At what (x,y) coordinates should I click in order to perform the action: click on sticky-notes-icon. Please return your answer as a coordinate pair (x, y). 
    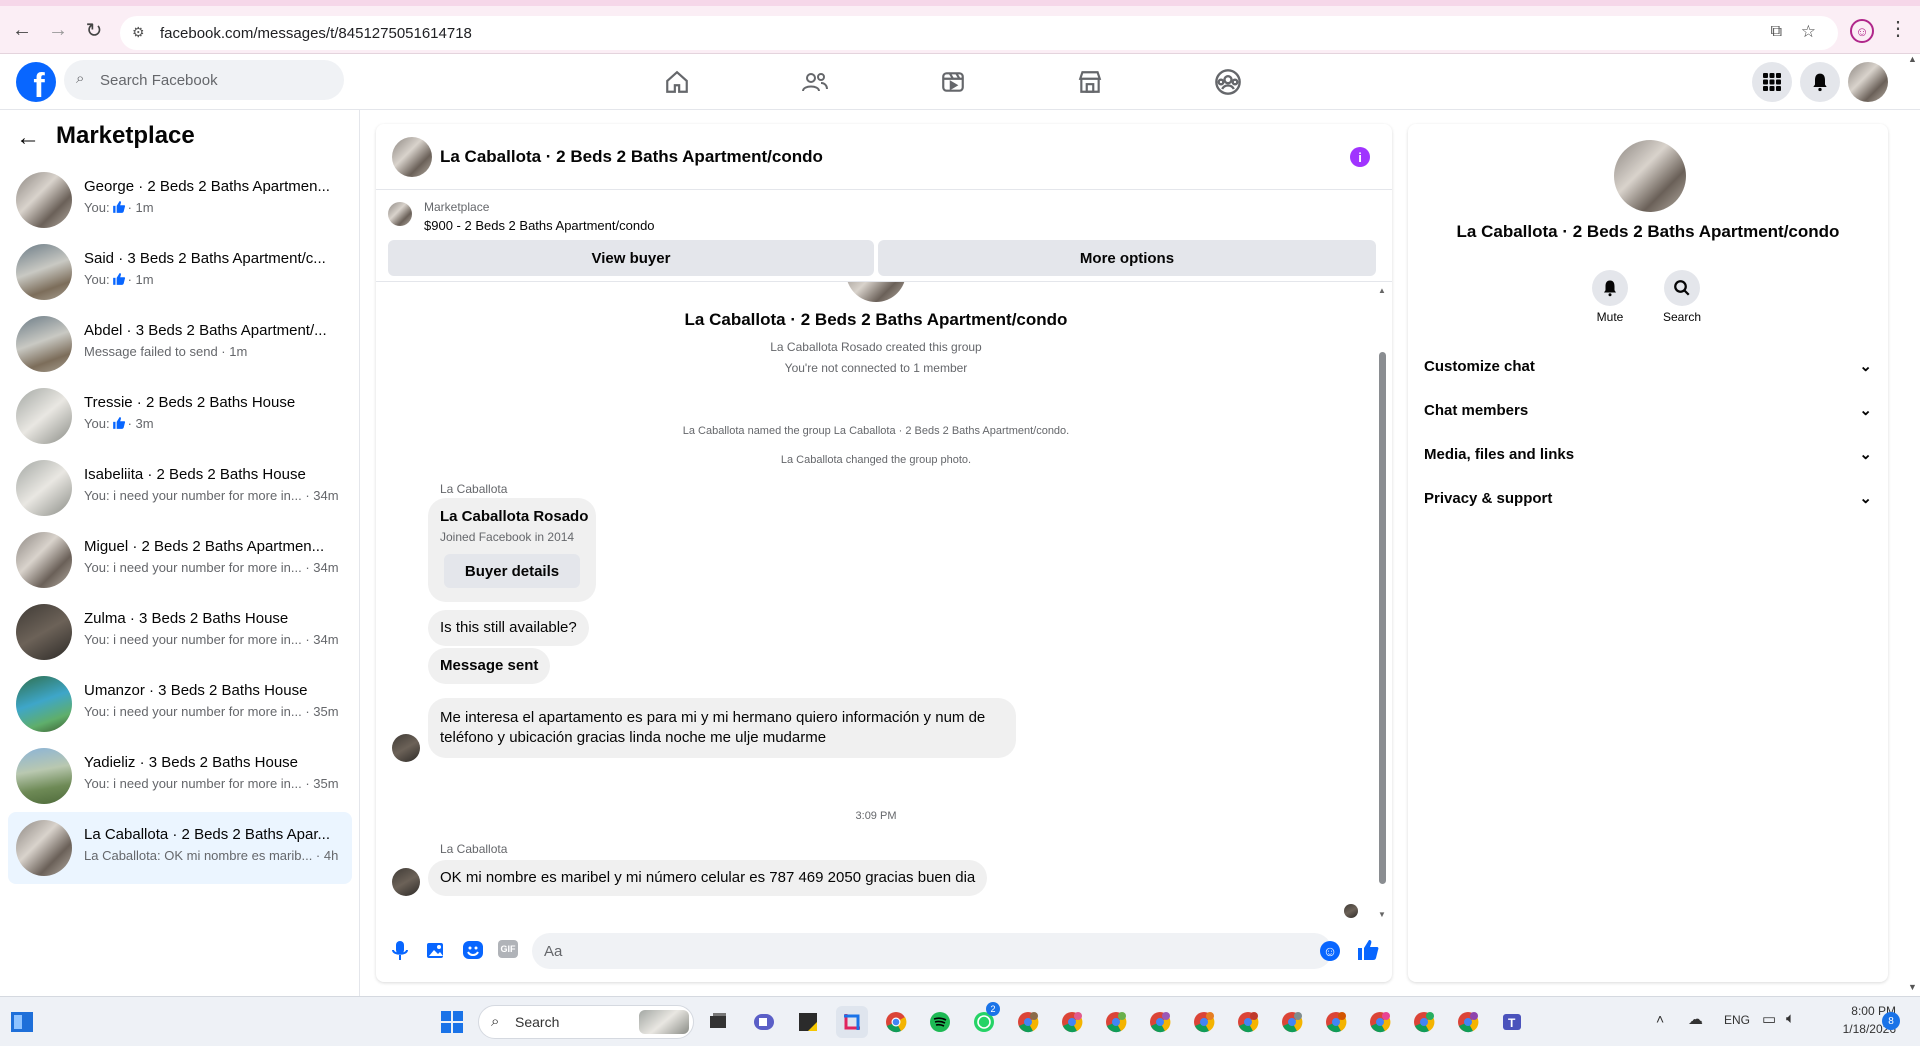
    Looking at the image, I should click on (808, 1022).